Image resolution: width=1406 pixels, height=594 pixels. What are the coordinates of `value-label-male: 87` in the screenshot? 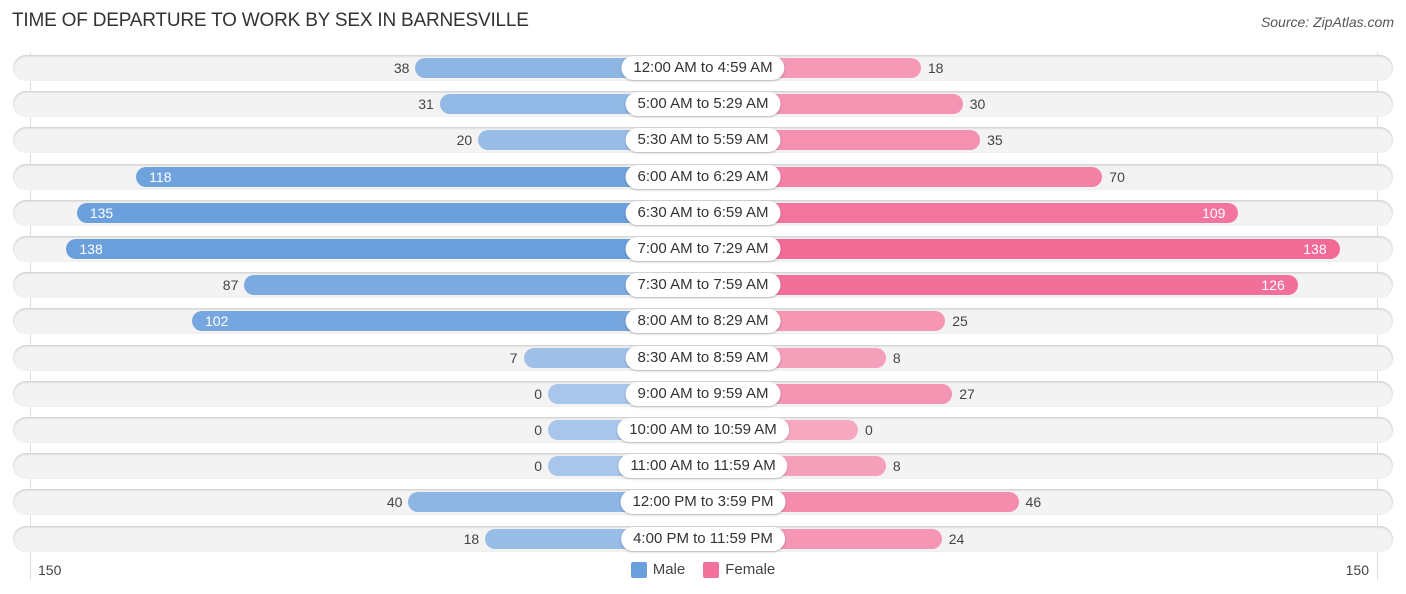 It's located at (230, 285).